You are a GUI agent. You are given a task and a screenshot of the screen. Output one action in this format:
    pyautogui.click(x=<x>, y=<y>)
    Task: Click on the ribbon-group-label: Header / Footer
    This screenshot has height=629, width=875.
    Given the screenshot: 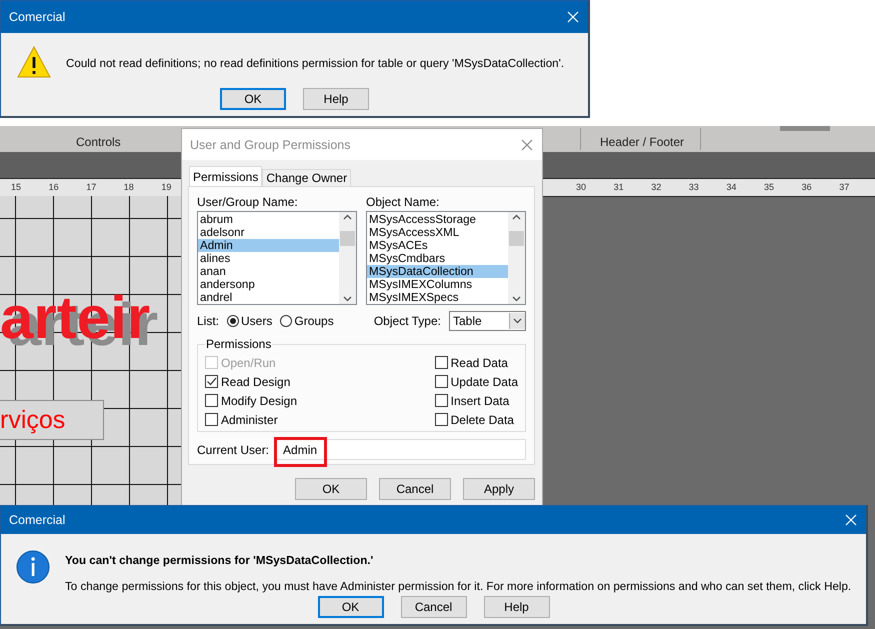 What is the action you would take?
    pyautogui.click(x=642, y=142)
    